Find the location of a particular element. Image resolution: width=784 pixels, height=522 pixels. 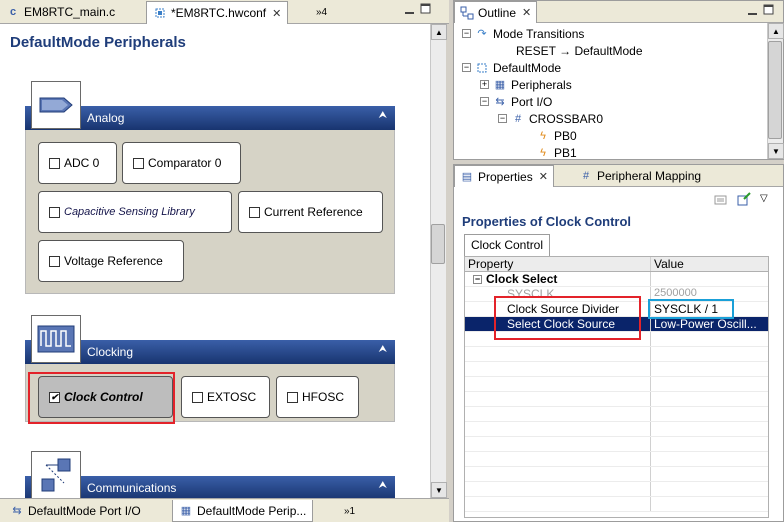

capacitive-sensing-button: Capacitive Sensing Library is located at coordinates (135, 212).